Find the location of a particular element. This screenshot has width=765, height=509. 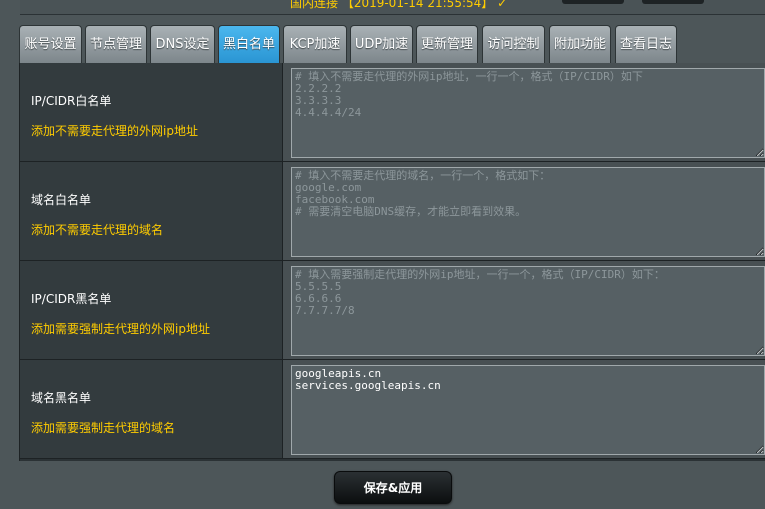

row-label-cell: IP/CIDR白名单 添加不需要走代理的外网ip地址 is located at coordinates (151, 112).